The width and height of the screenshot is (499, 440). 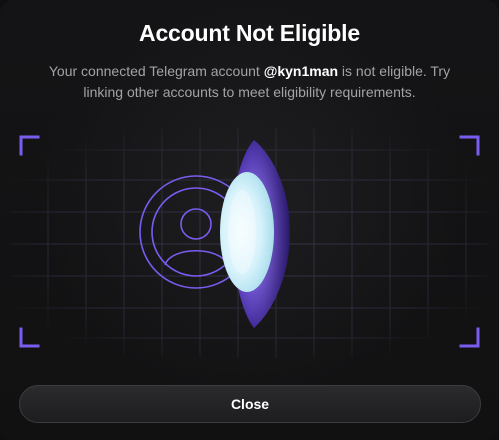 I want to click on dialog-title: Account Not Eligible, so click(x=249, y=33).